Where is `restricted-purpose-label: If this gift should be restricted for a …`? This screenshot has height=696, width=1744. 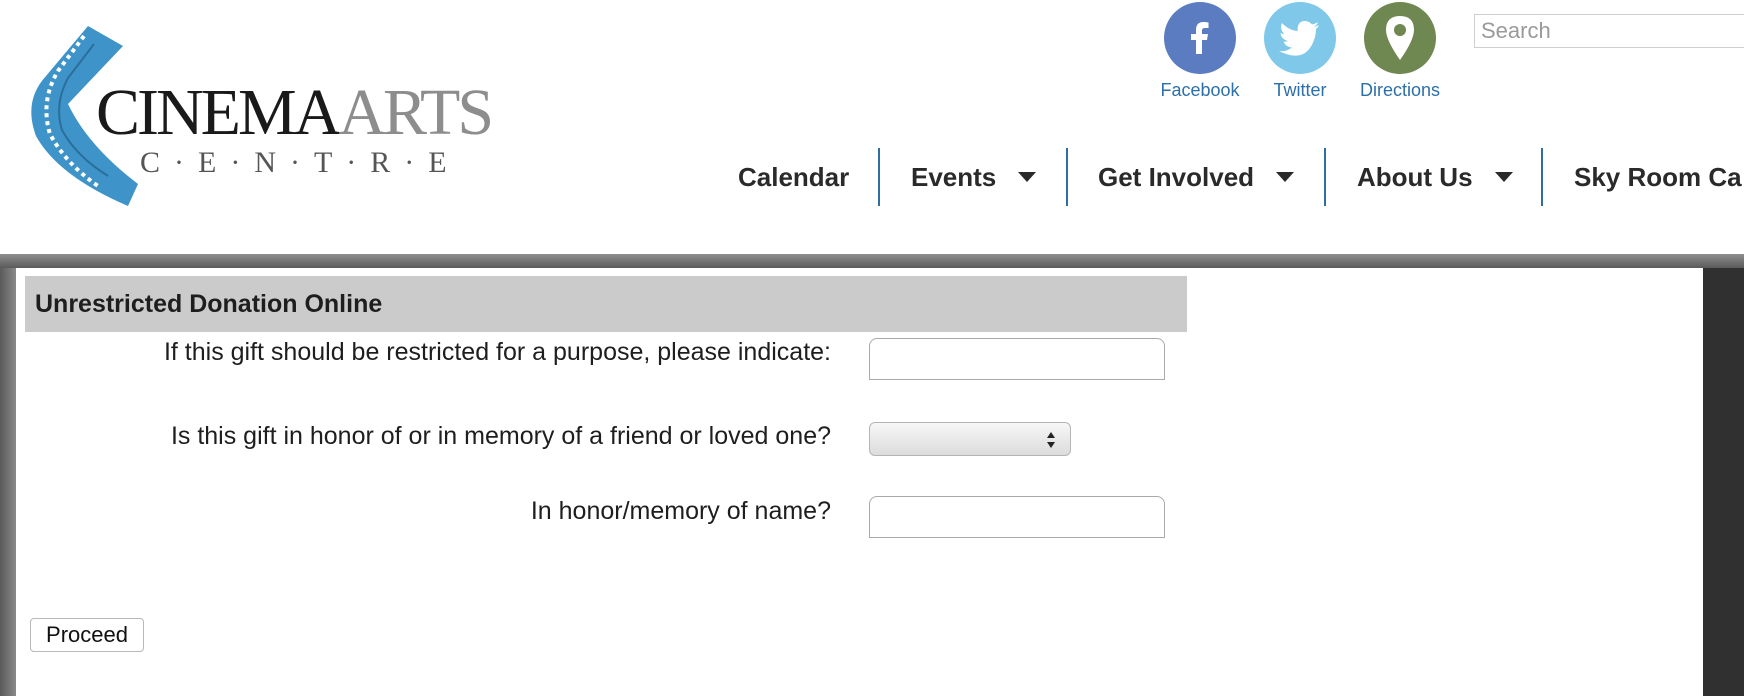
restricted-purpose-label: If this gift should be restricted for a … is located at coordinates (497, 352).